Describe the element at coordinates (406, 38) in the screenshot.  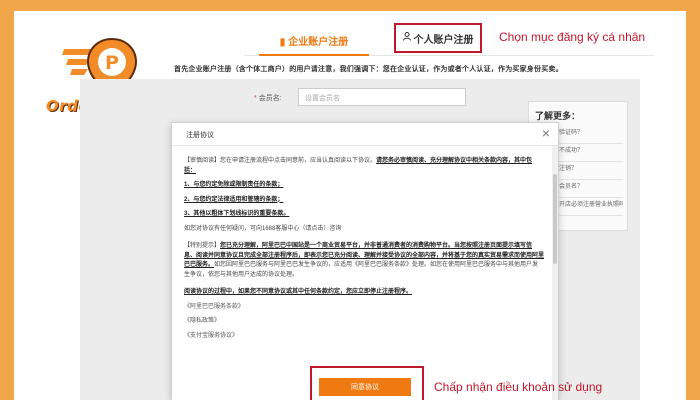
I see `user-icon` at that location.